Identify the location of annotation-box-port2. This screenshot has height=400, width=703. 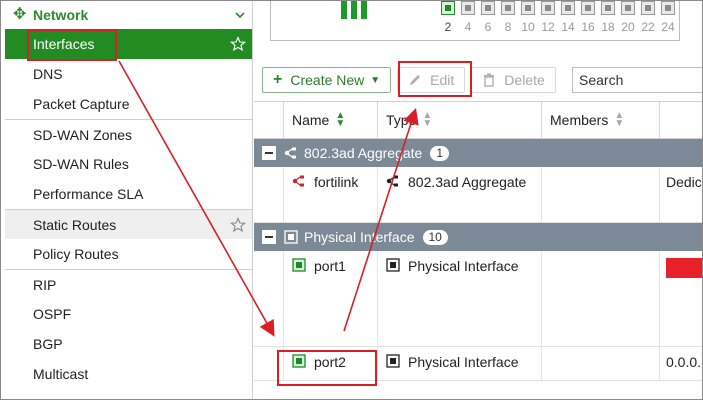
(327, 368).